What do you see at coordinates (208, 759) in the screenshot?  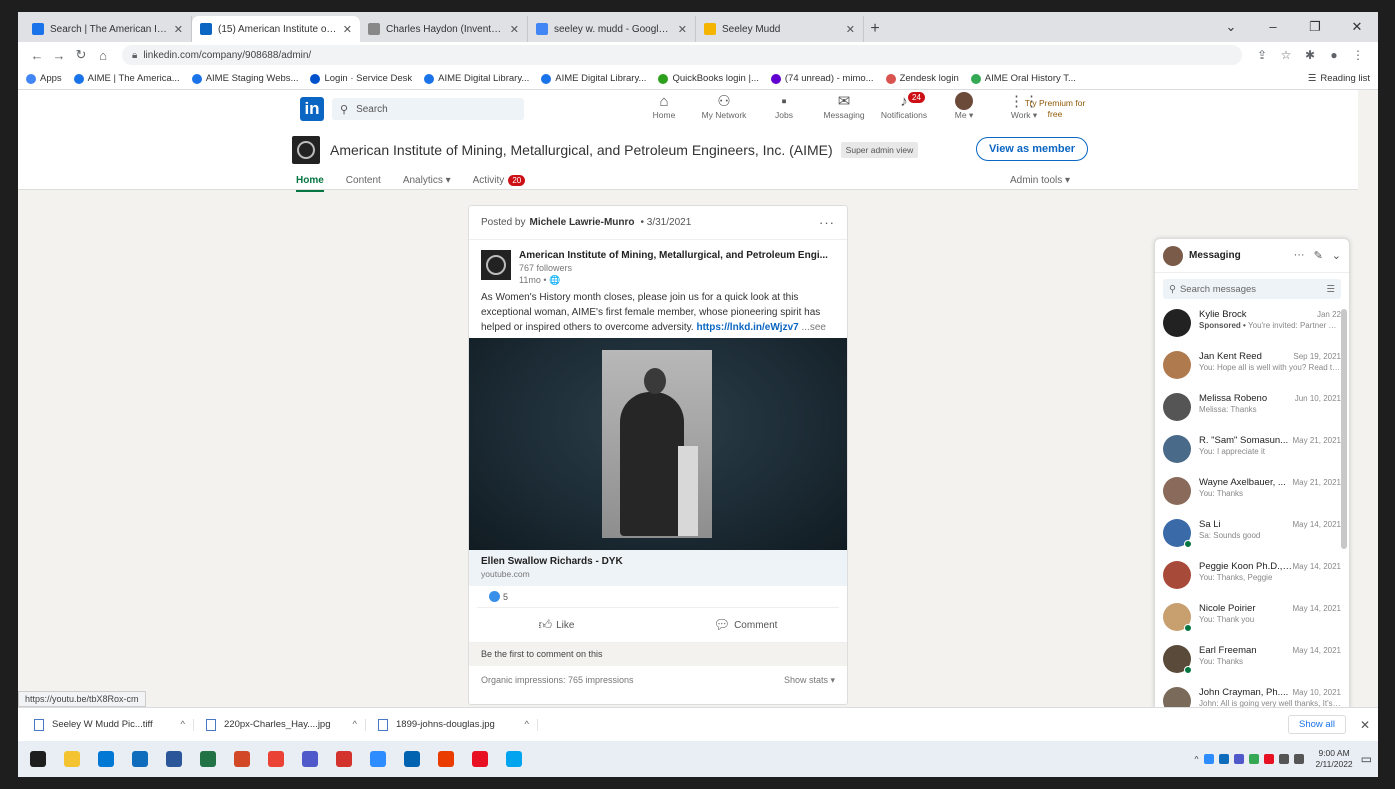 I see `excel-icon` at bounding box center [208, 759].